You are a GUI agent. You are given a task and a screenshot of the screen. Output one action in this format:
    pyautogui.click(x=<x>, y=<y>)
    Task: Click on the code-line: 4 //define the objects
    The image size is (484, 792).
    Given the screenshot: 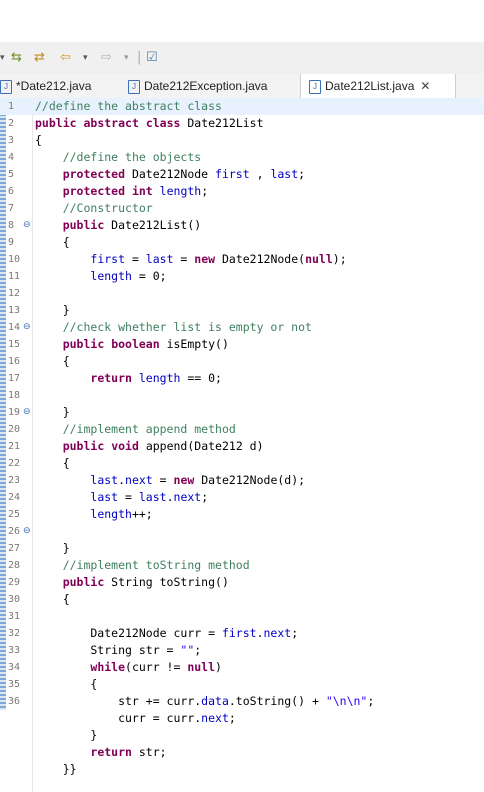 What is the action you would take?
    pyautogui.click(x=242, y=157)
    